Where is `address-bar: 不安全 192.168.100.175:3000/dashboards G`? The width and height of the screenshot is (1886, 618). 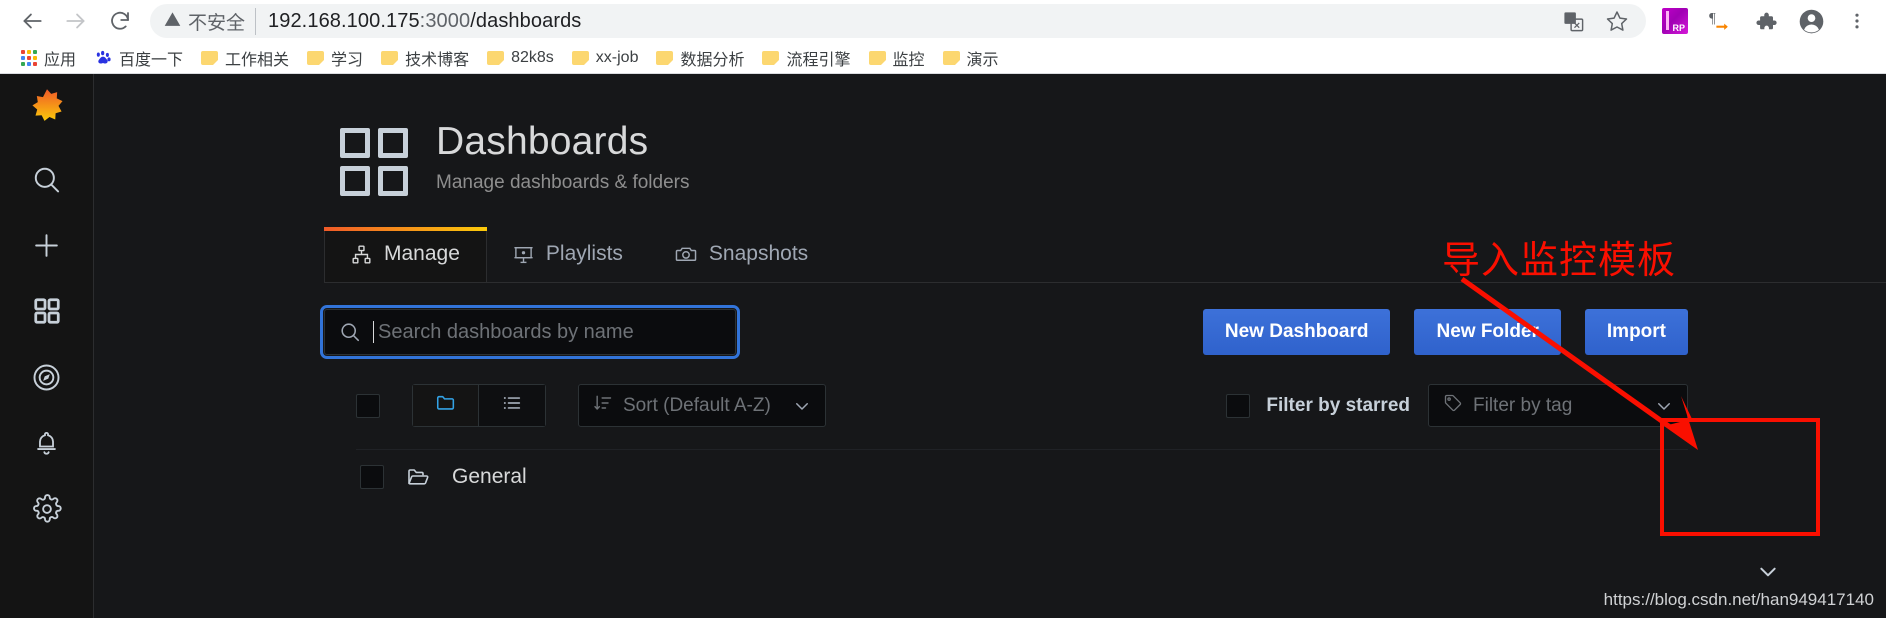 address-bar: 不安全 192.168.100.175:3000/dashboards G is located at coordinates (898, 21).